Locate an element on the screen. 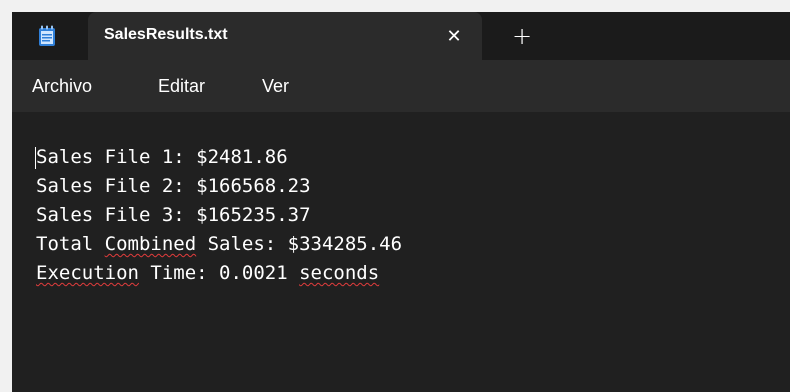 This screenshot has height=392, width=790. misspelled-word: Execution is located at coordinates (87, 273).